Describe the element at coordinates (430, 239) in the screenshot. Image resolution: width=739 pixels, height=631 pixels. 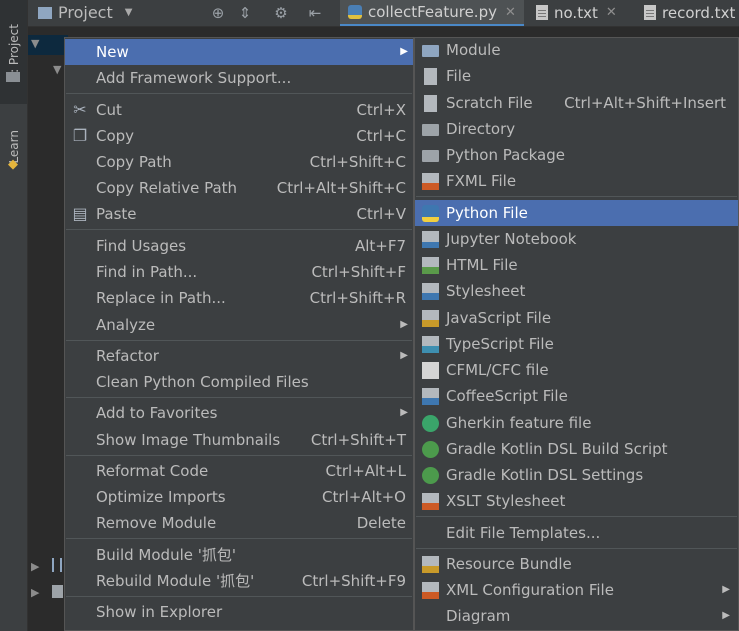
I see `jupyter-icon` at that location.